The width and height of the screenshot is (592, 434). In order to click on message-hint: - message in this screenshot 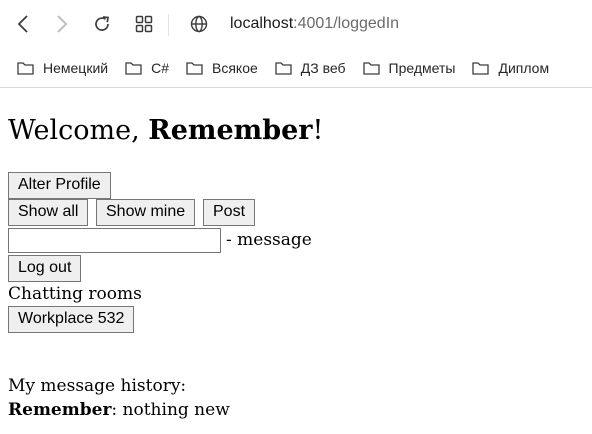, I will do `click(269, 240)`.